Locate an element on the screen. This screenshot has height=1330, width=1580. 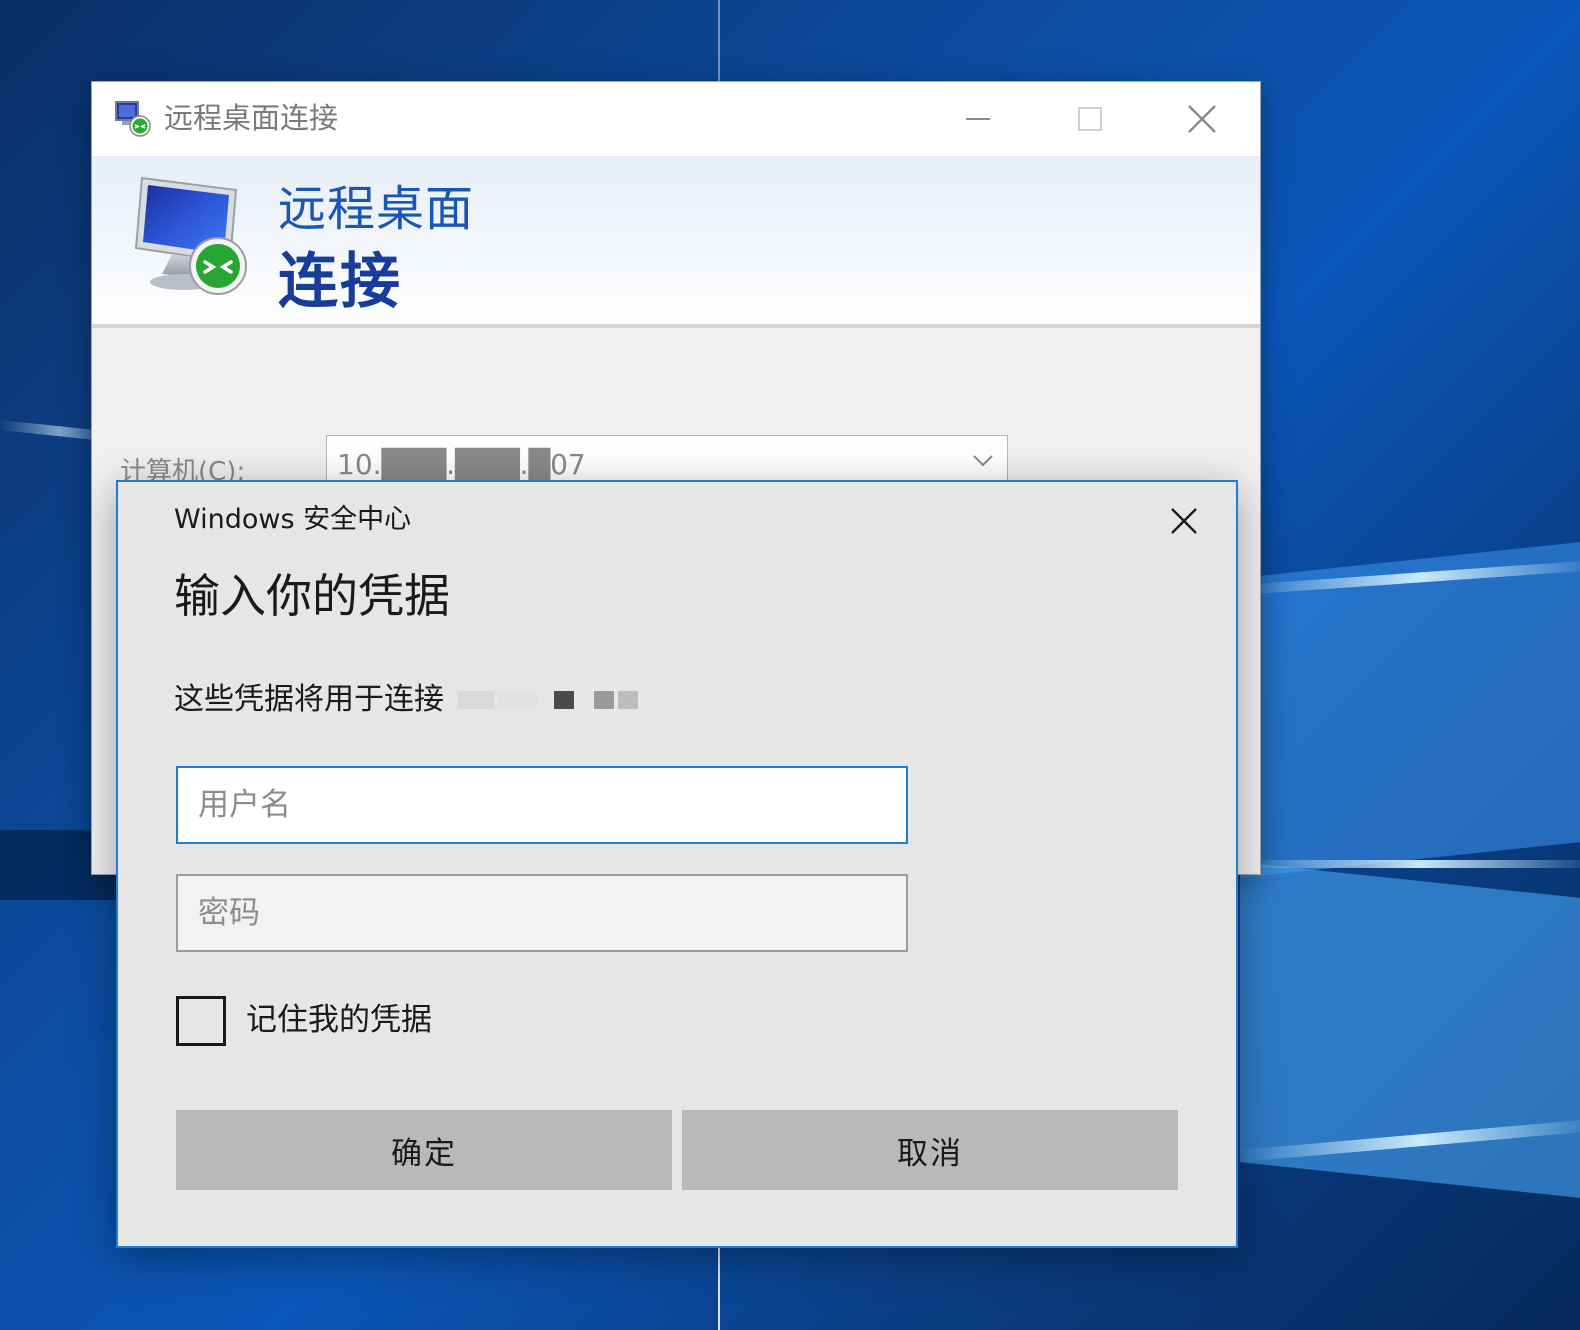
maximize-button is located at coordinates (1090, 119).